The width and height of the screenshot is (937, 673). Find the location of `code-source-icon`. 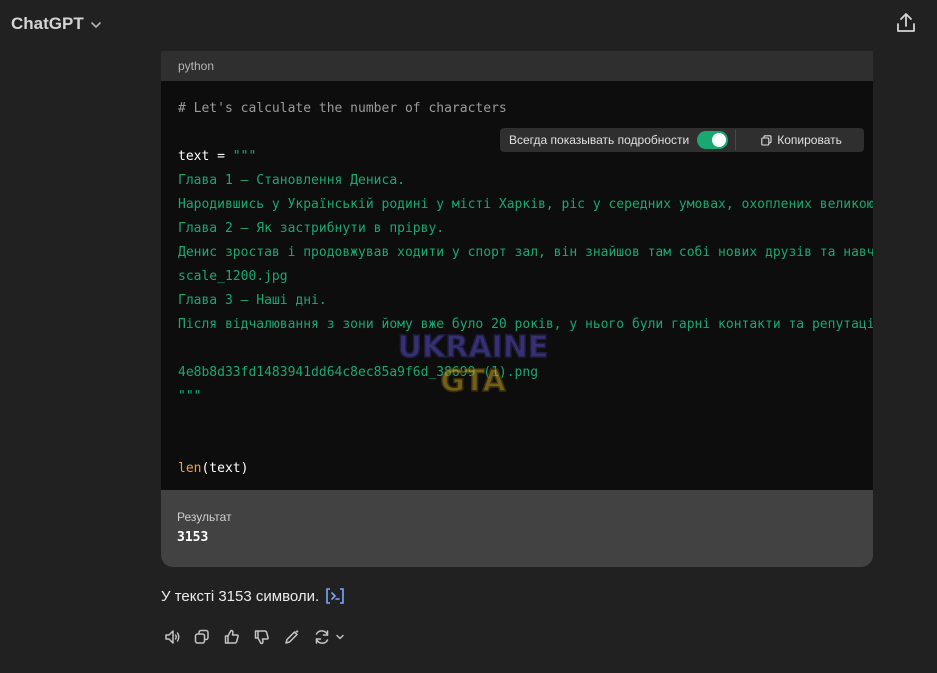

code-source-icon is located at coordinates (335, 596).